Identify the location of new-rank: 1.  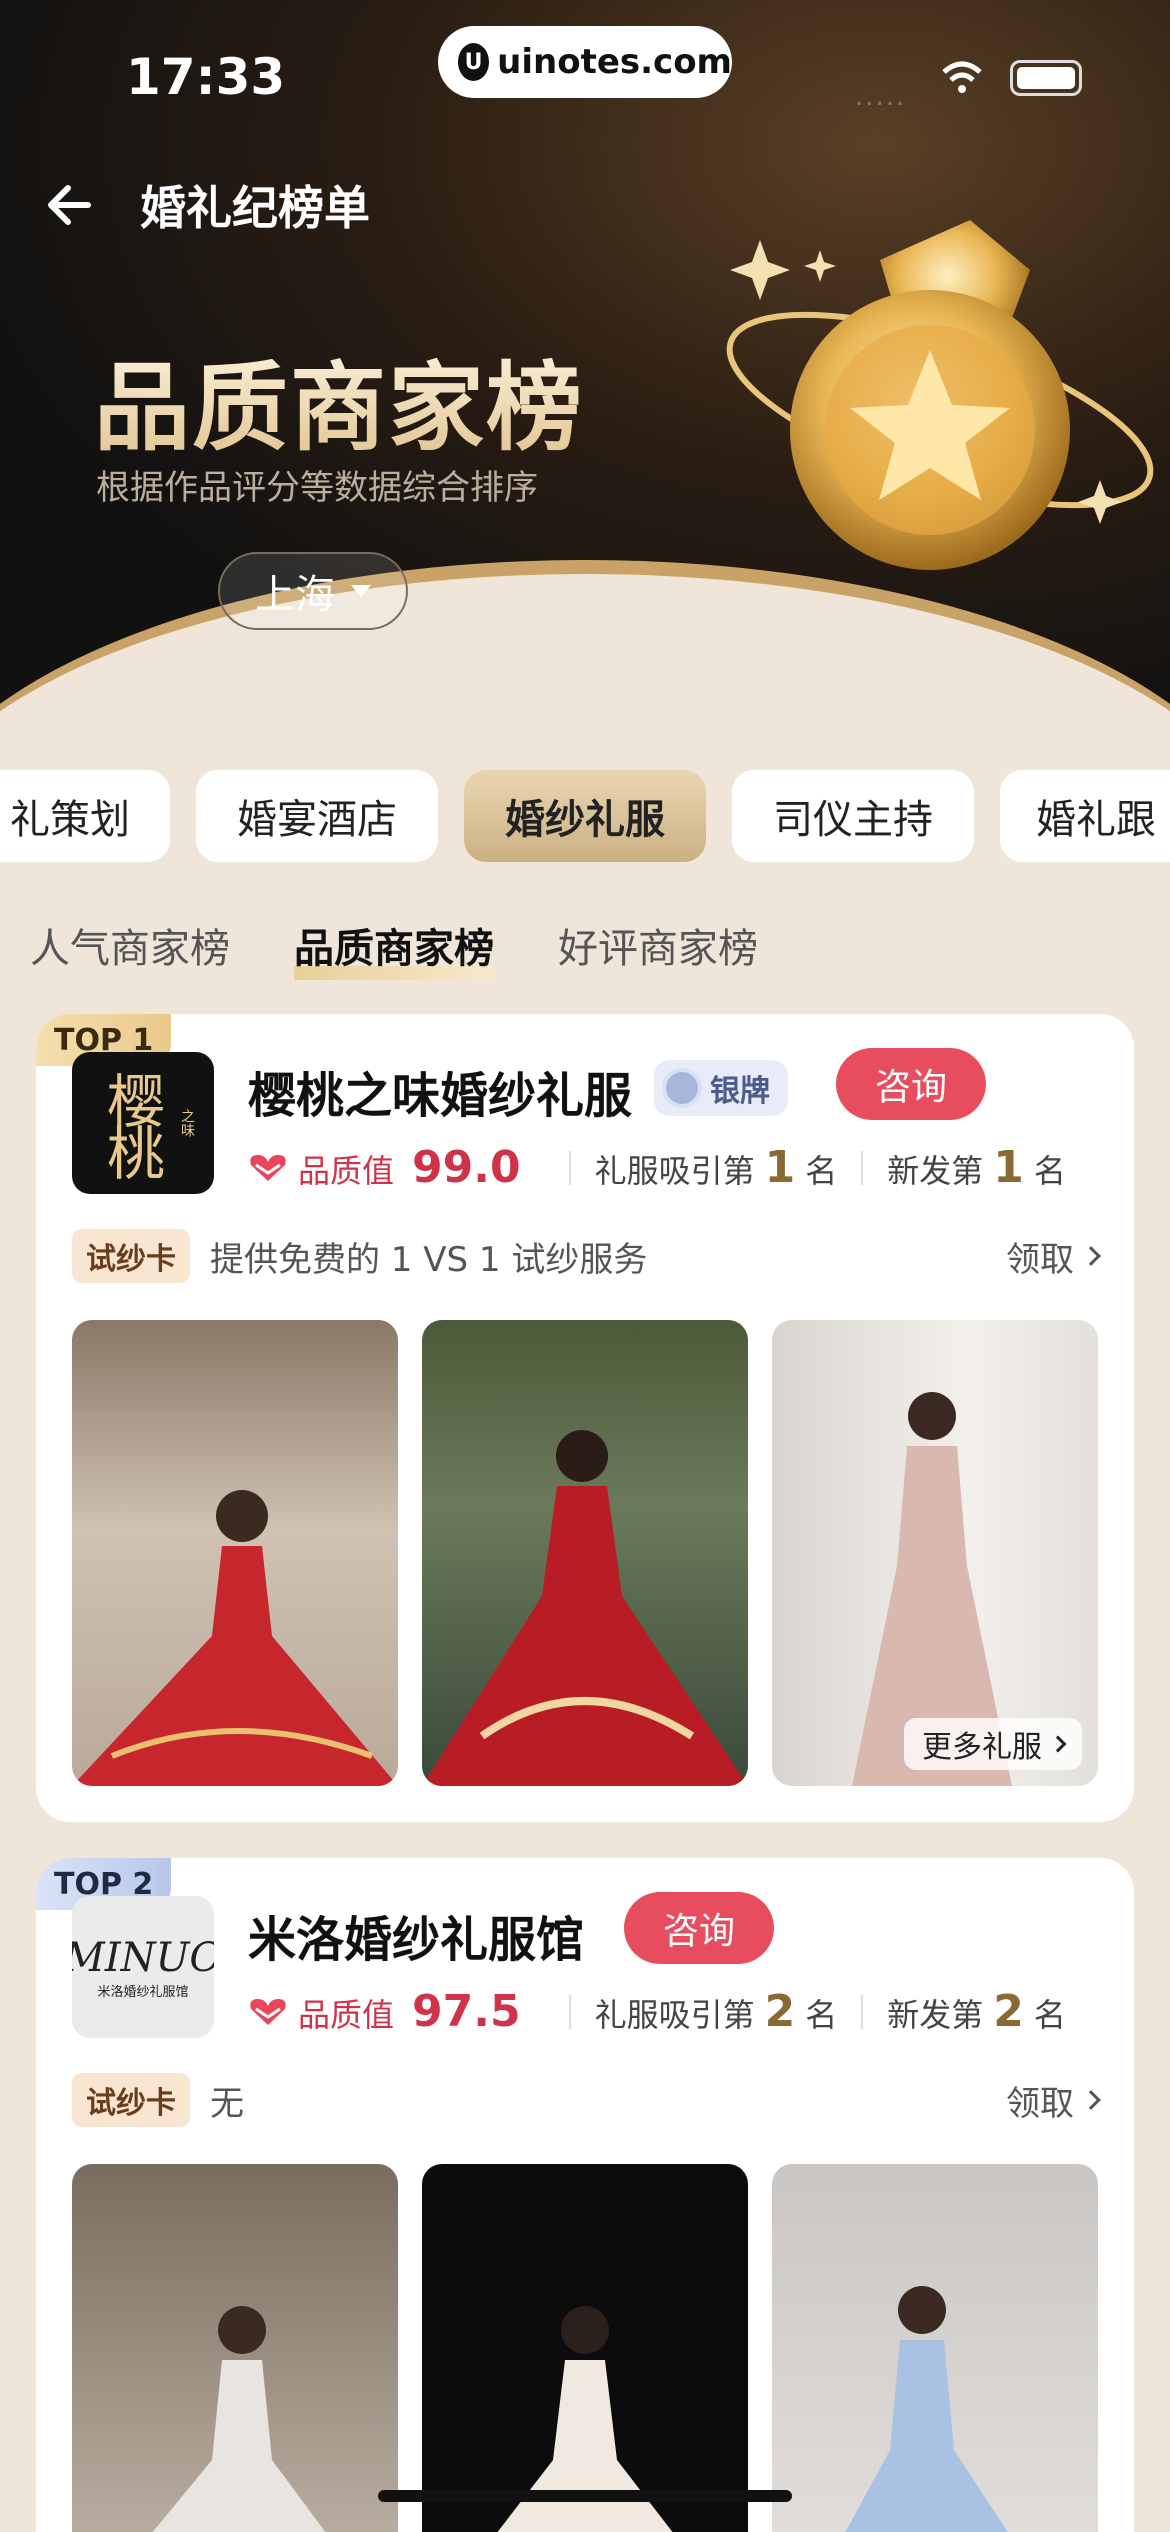
(1008, 1167).